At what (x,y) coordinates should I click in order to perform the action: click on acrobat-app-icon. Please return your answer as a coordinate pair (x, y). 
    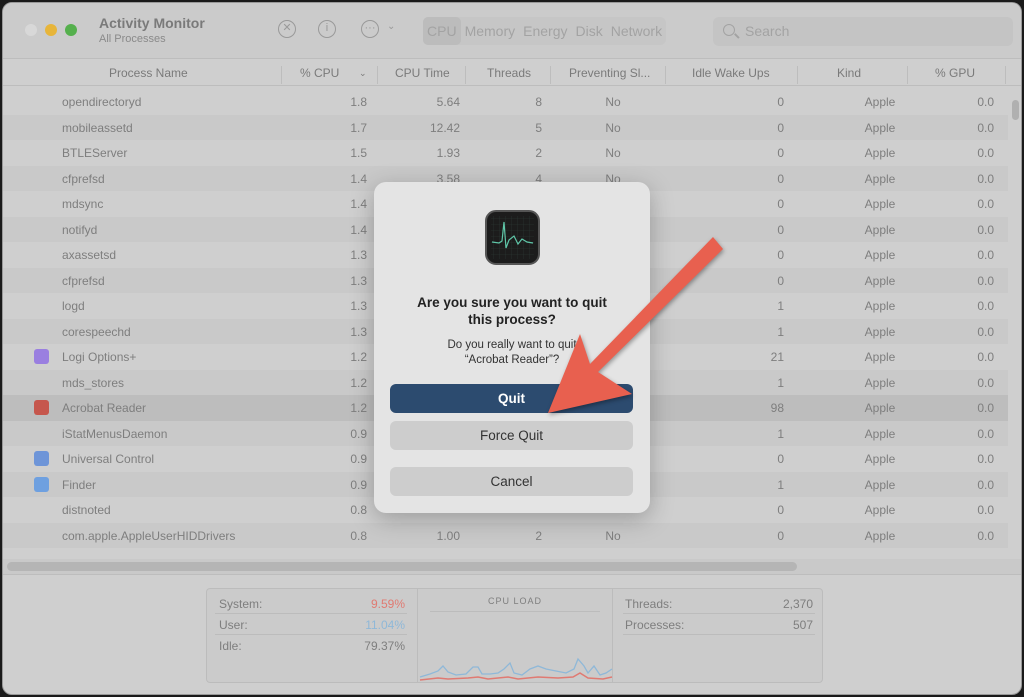
    Looking at the image, I should click on (41, 407).